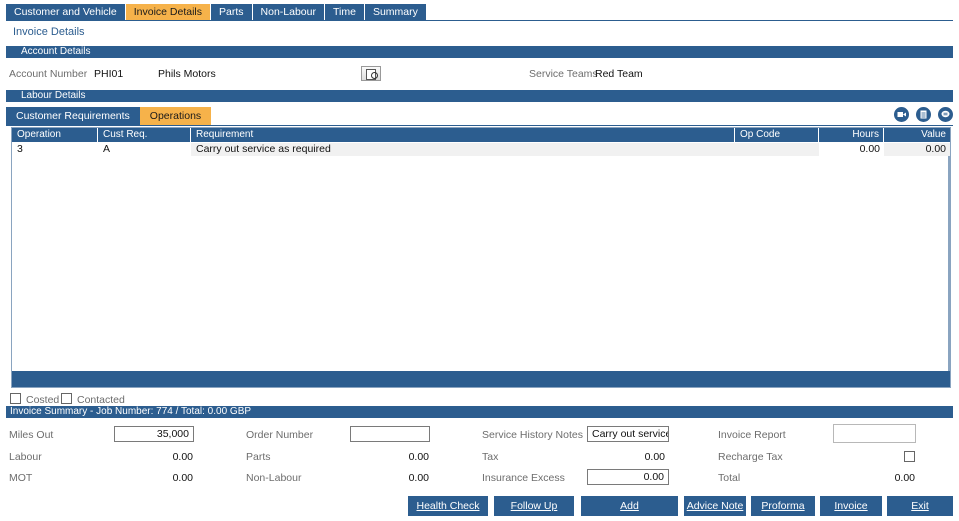 This screenshot has width=959, height=521. What do you see at coordinates (31, 435) in the screenshot?
I see `miles-out-label: Miles Out` at bounding box center [31, 435].